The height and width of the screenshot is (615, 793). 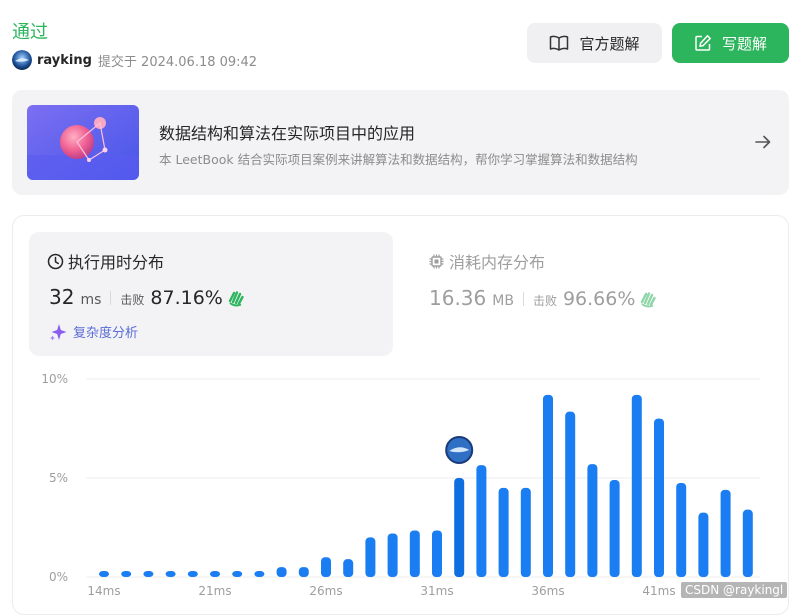 What do you see at coordinates (734, 590) in the screenshot?
I see `watermark: CSDN @raykingl` at bounding box center [734, 590].